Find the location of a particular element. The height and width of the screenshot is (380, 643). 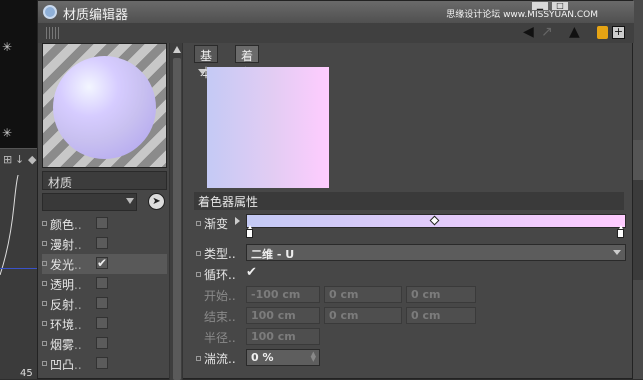

gradient-bar is located at coordinates (436, 226).